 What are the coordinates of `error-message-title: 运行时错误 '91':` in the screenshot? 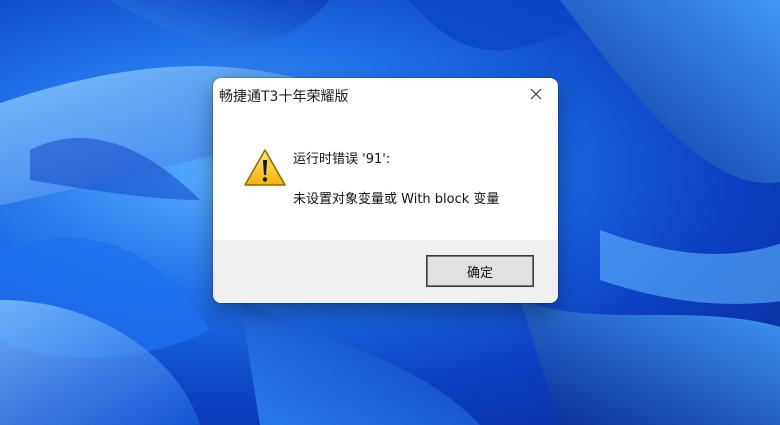 It's located at (342, 159).